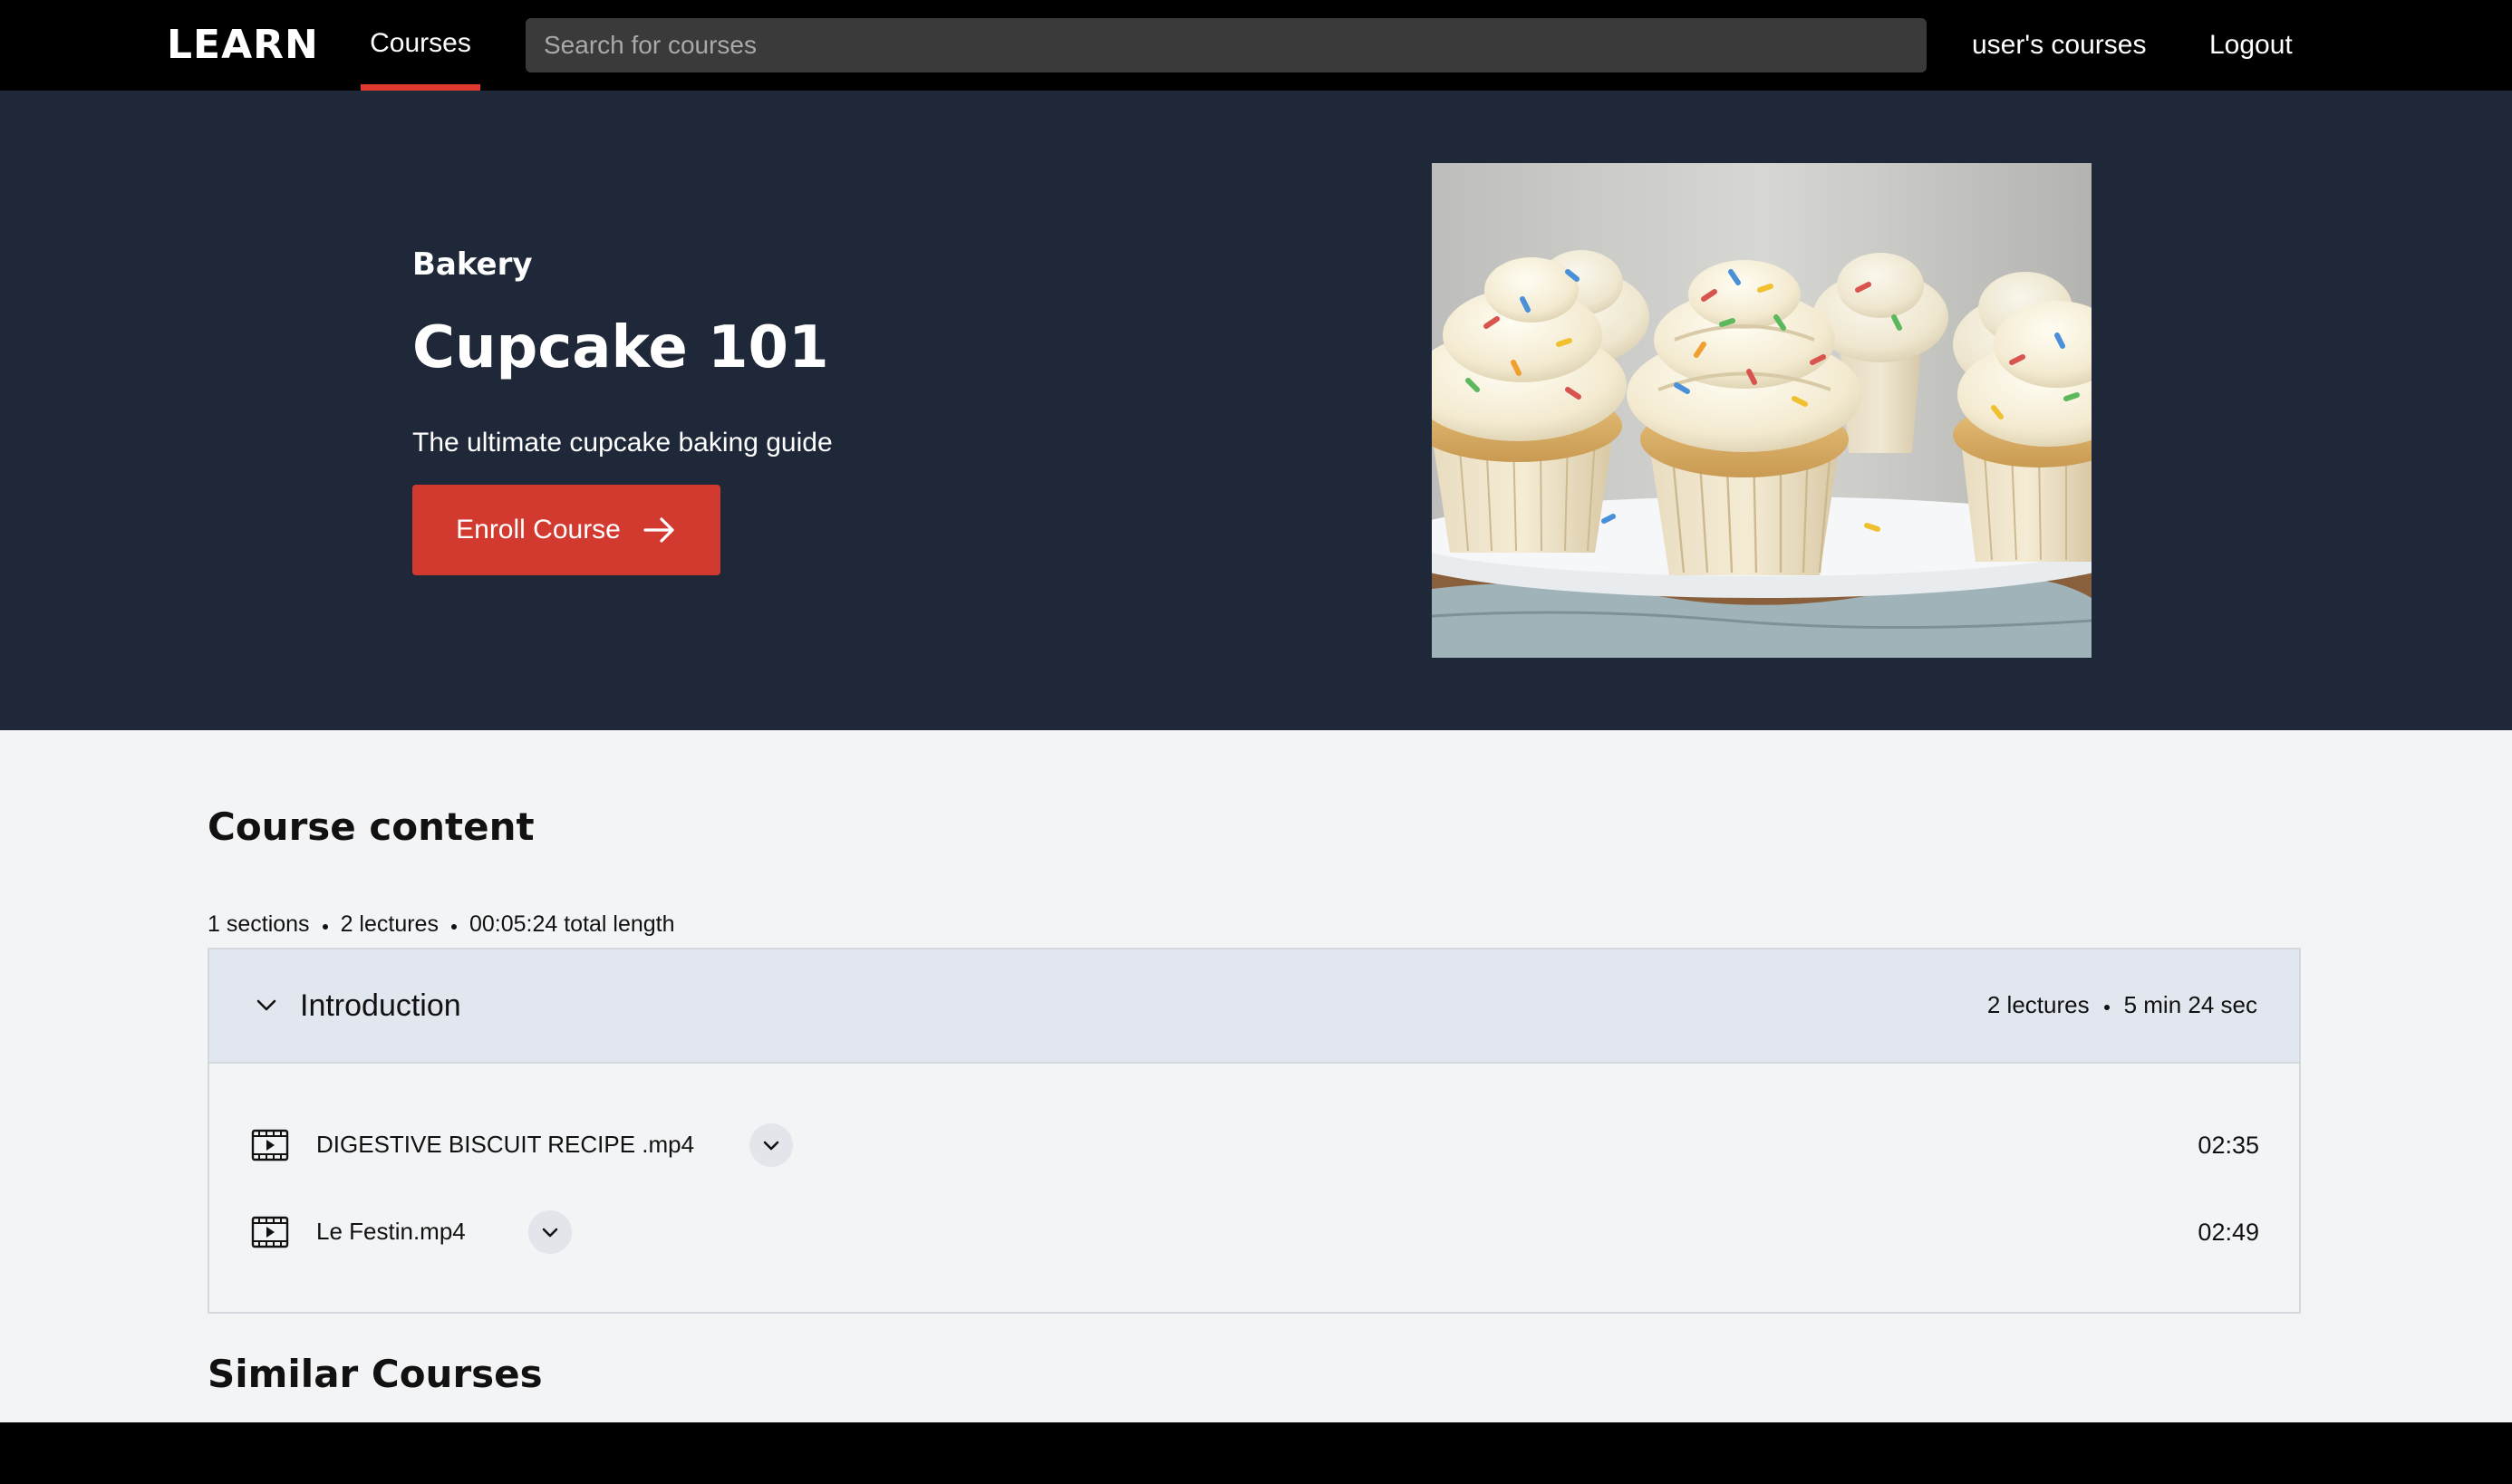  I want to click on lecture-duration: 02:49, so click(2229, 1232).